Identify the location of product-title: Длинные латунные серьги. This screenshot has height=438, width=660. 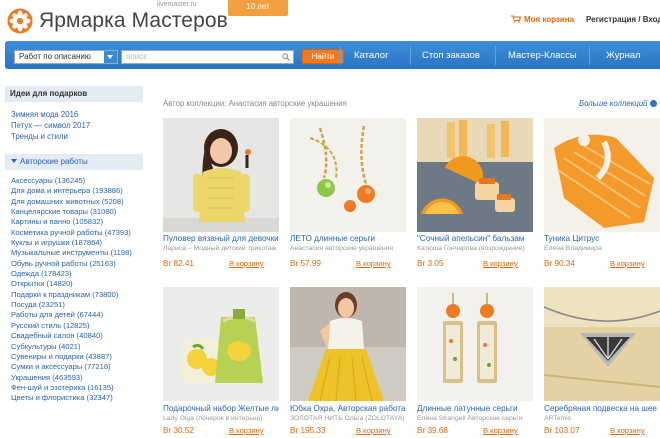
(475, 408).